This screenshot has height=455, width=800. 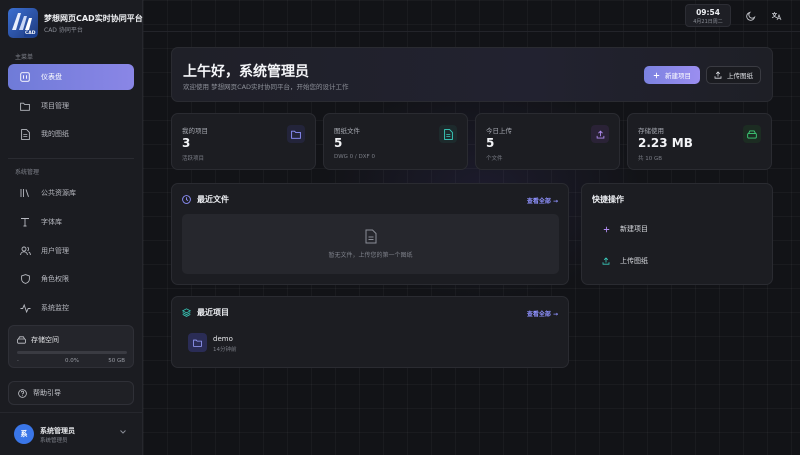 I want to click on quick-action-new-project: 新建项目, so click(x=678, y=229).